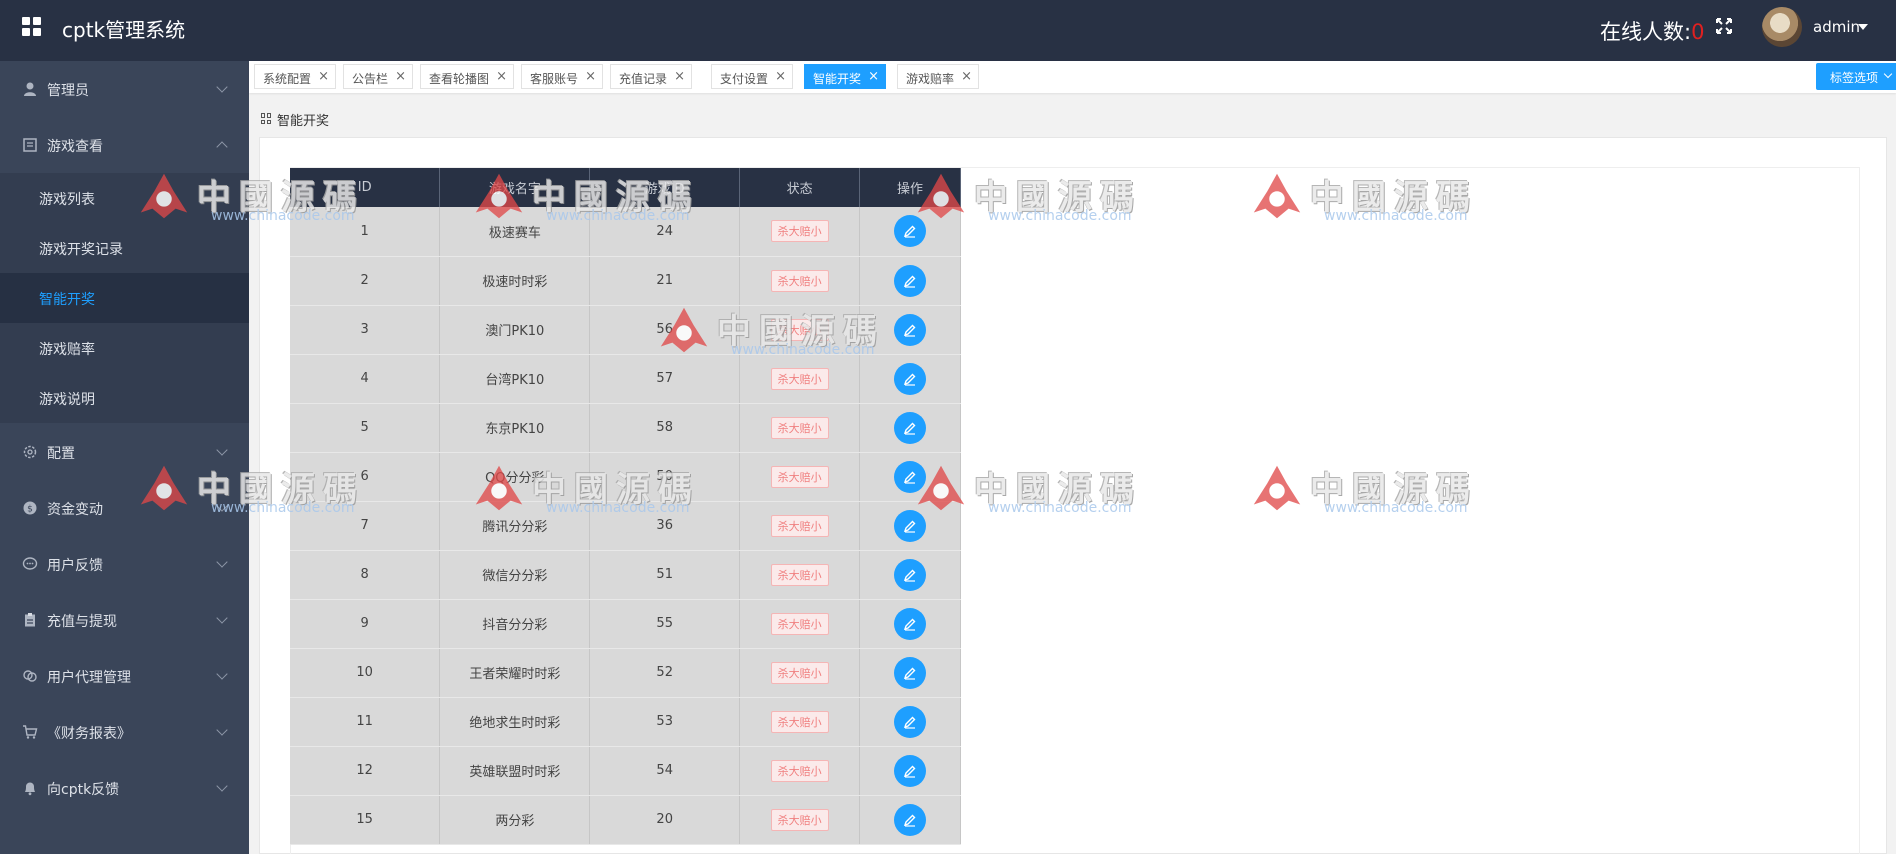 The image size is (1896, 854). Describe the element at coordinates (75, 566) in the screenshot. I see `sidebar-item-label: 用户反馈` at that location.